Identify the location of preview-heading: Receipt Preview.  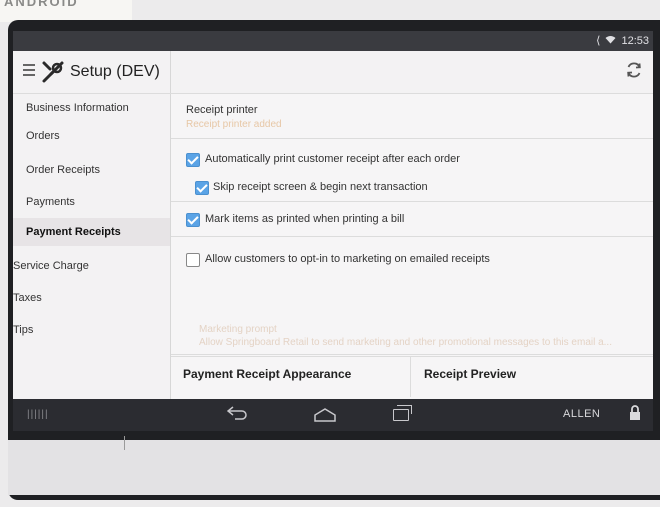
(470, 374).